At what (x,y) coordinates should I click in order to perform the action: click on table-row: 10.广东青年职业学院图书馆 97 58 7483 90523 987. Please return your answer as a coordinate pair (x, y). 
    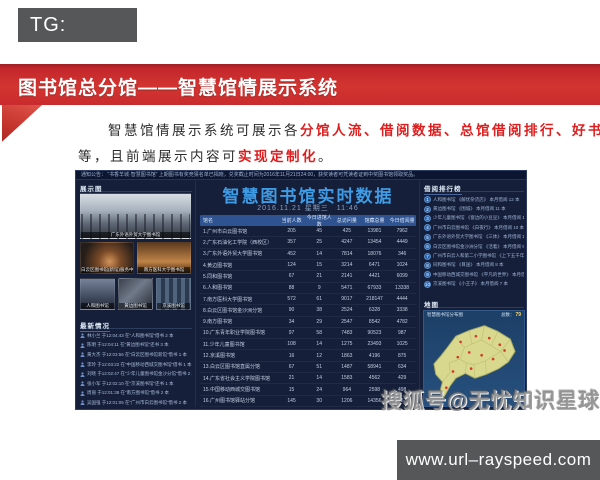
    Looking at the image, I should click on (308, 334).